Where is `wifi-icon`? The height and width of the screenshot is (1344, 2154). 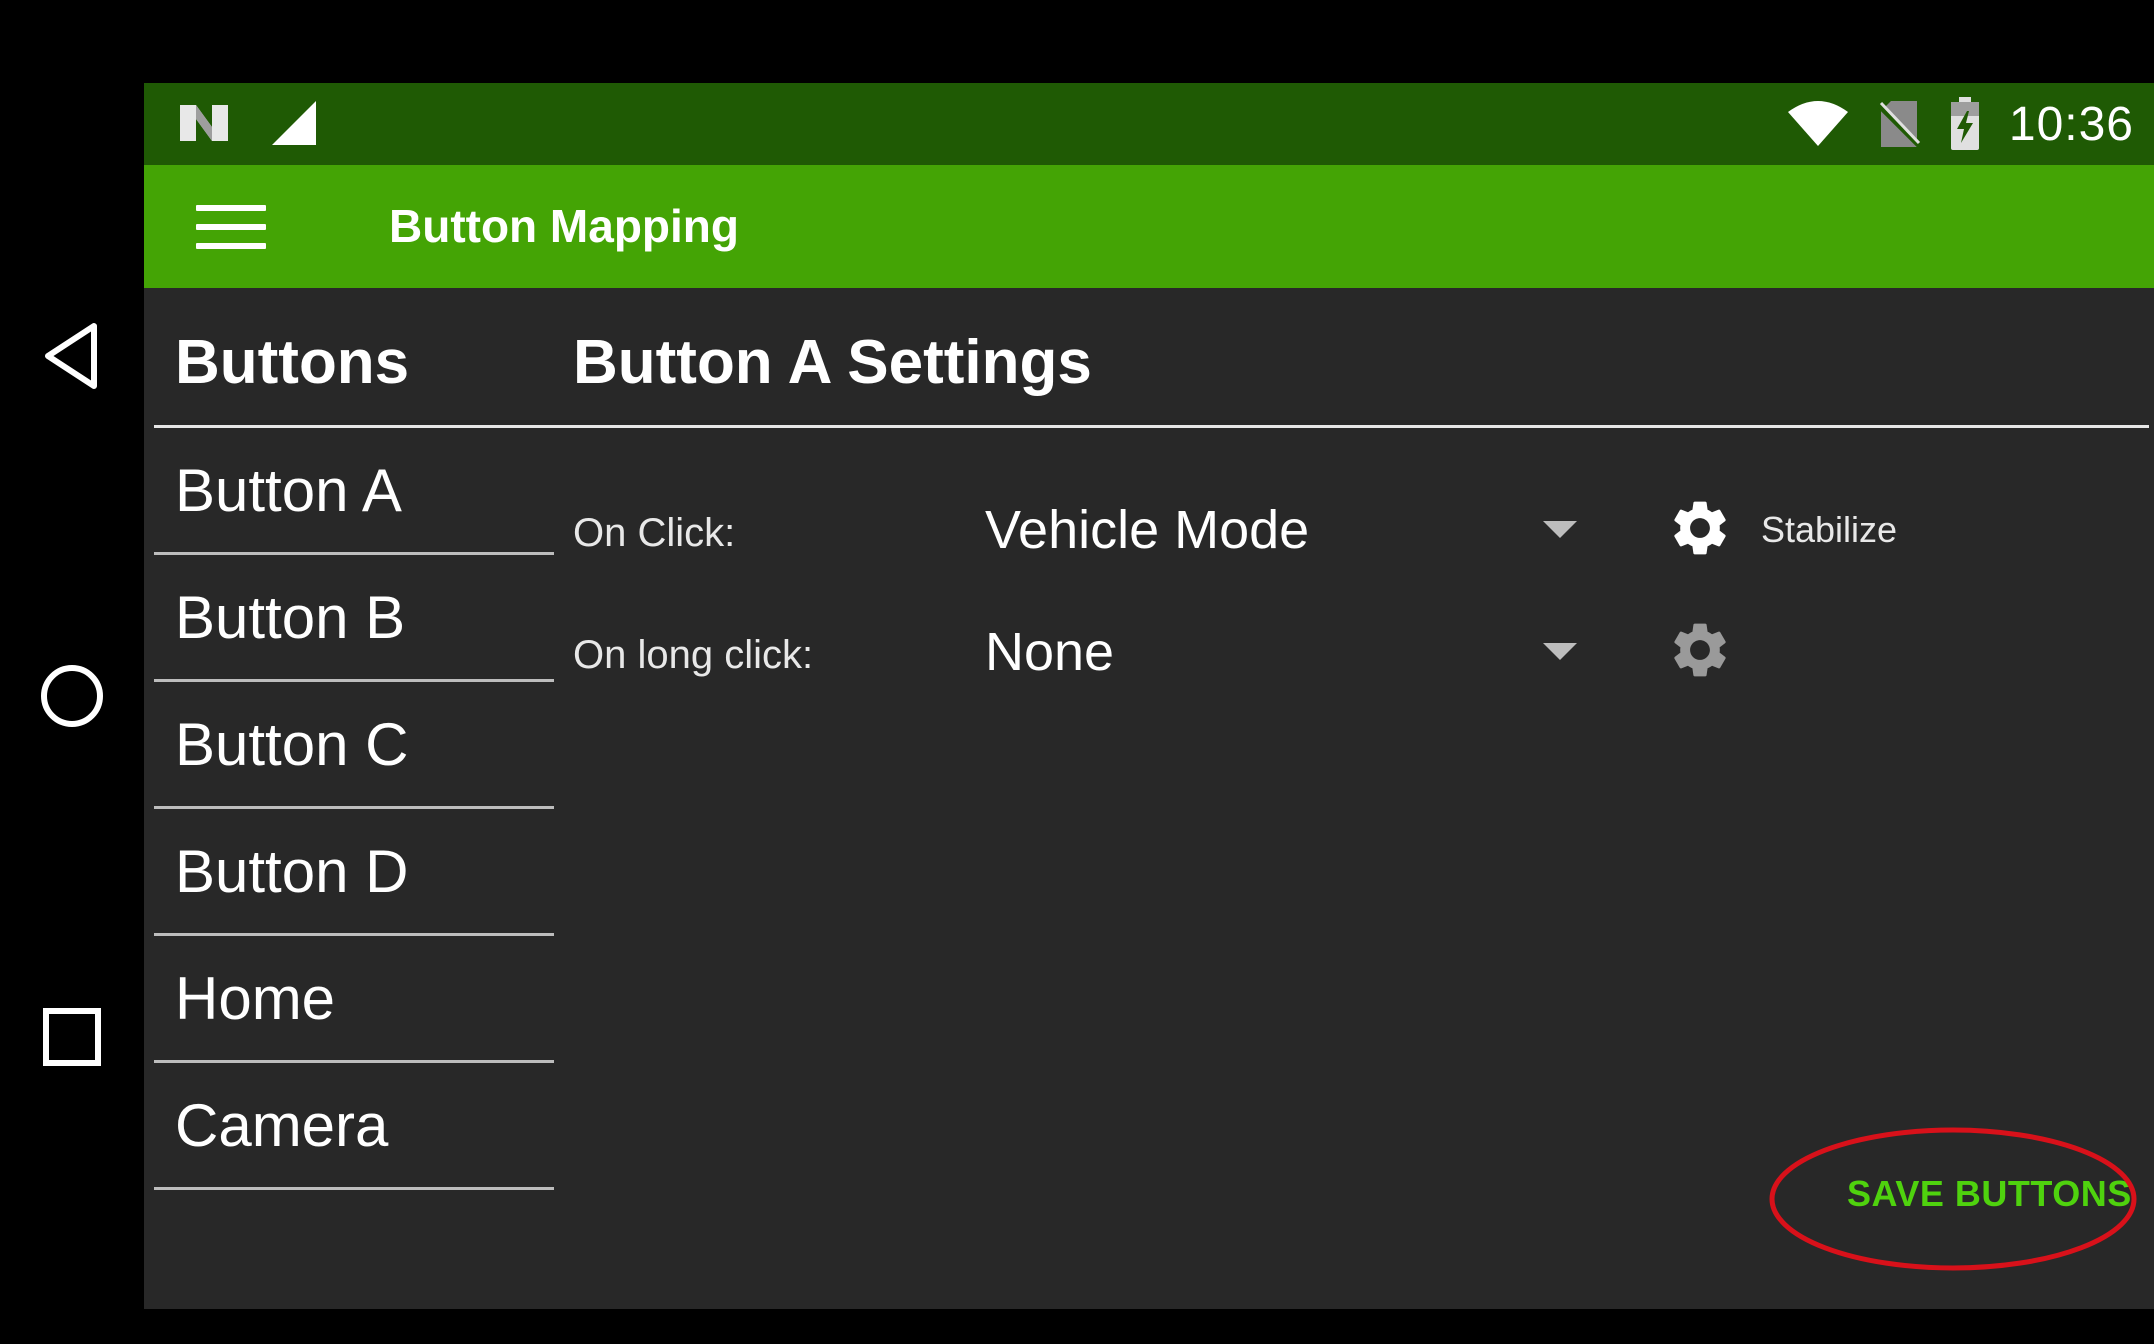
wifi-icon is located at coordinates (1817, 123).